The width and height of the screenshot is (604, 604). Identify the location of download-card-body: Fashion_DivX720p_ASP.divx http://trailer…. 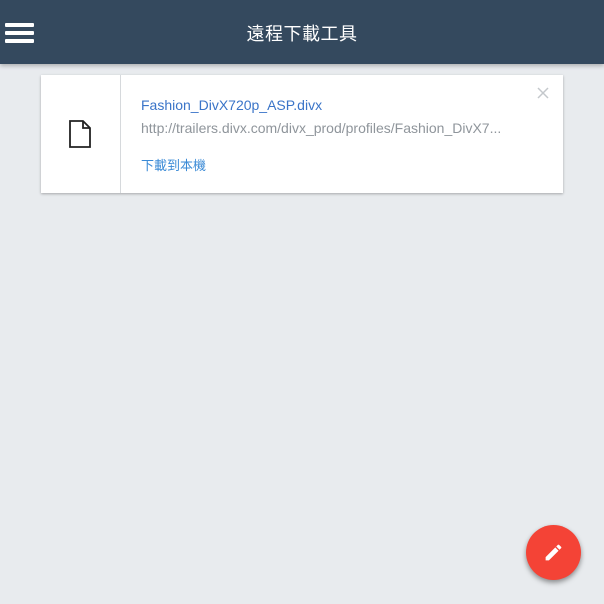
(332, 134).